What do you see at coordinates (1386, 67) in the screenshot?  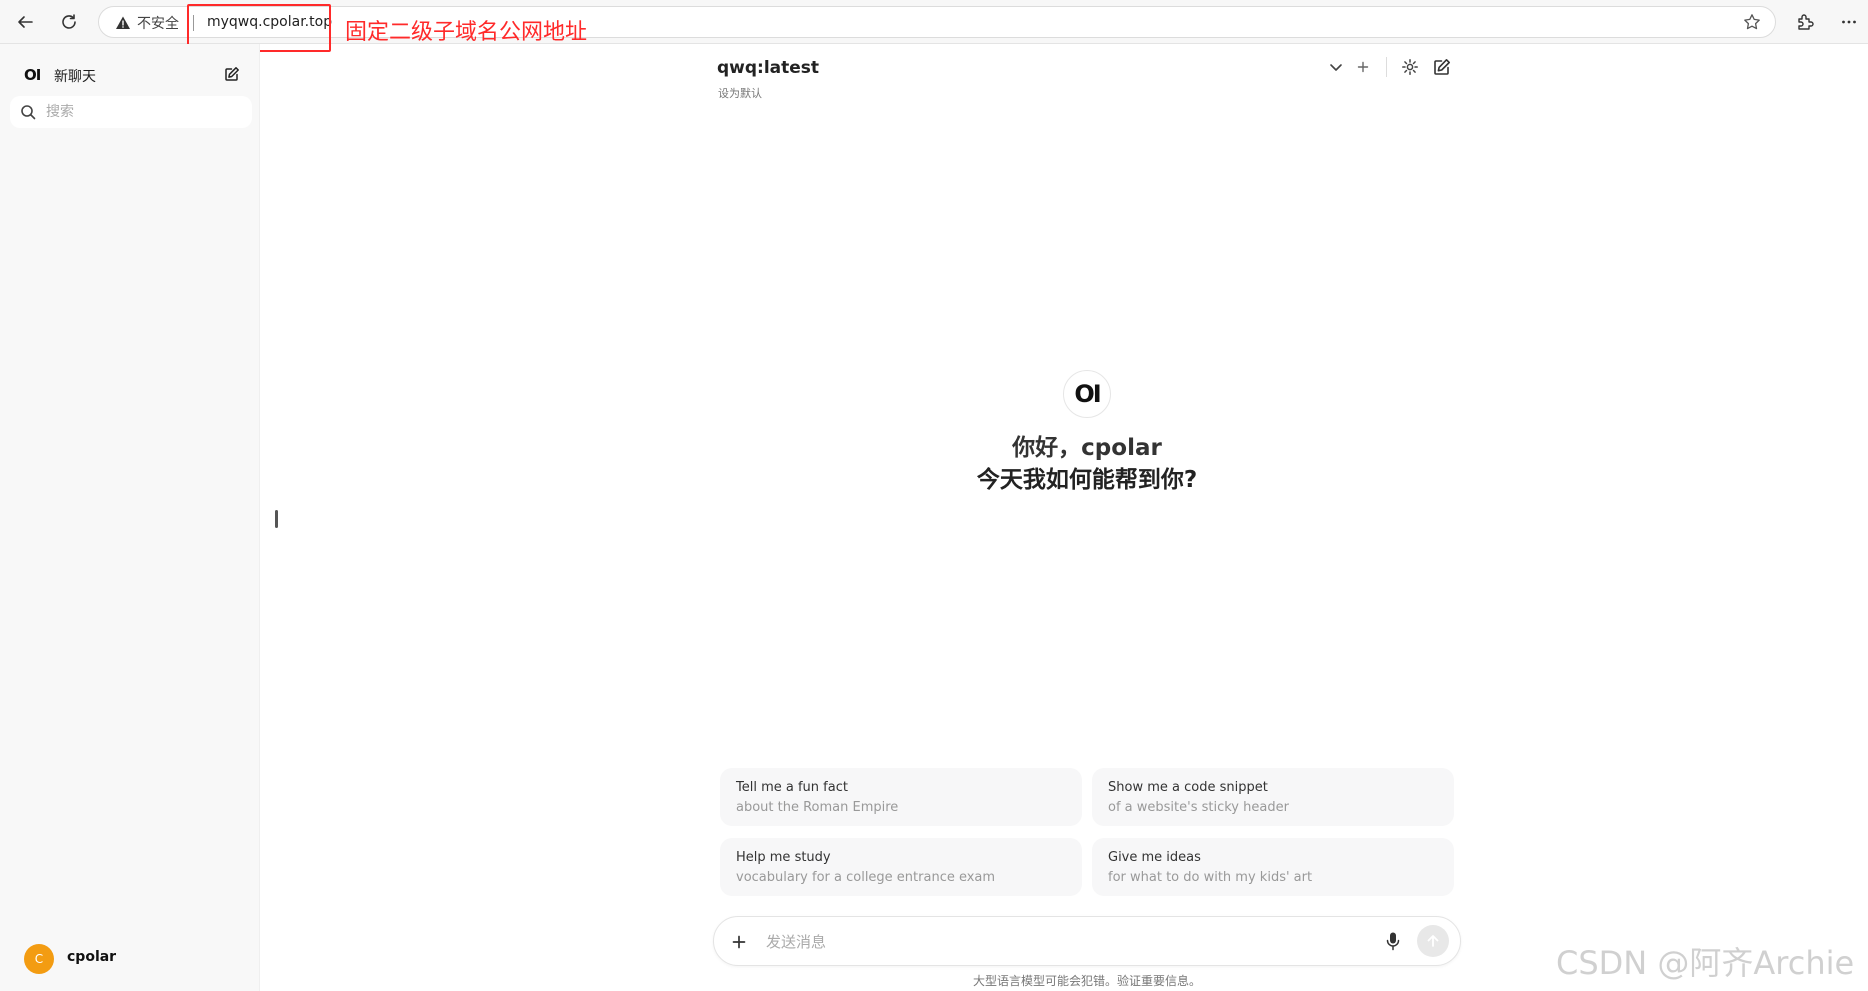 I see `header-divider` at bounding box center [1386, 67].